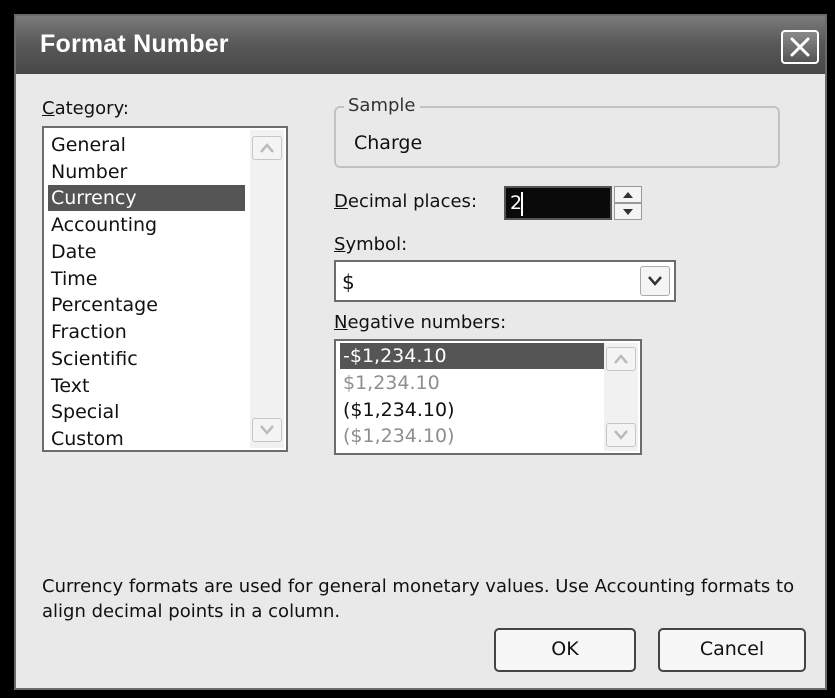 The width and height of the screenshot is (835, 698). What do you see at coordinates (505, 281) in the screenshot?
I see `symbol-select: $` at bounding box center [505, 281].